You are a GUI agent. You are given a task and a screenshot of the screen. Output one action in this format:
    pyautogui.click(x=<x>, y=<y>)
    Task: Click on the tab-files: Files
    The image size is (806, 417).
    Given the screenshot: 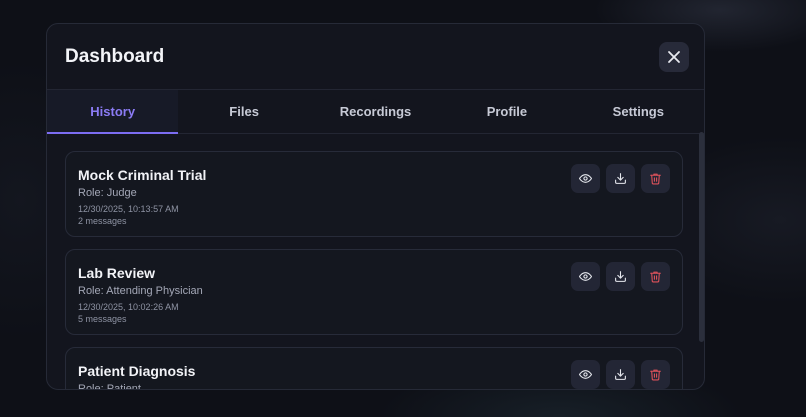 What is the action you would take?
    pyautogui.click(x=243, y=111)
    